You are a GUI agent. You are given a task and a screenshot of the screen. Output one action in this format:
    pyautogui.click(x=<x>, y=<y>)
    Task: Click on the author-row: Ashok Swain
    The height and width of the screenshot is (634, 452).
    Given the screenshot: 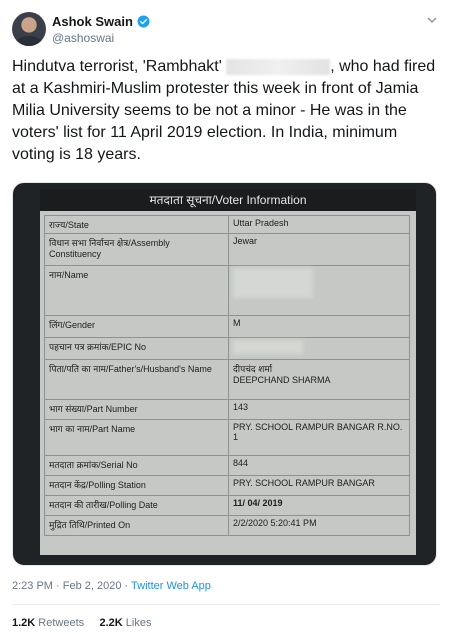 What is the action you would take?
    pyautogui.click(x=101, y=21)
    